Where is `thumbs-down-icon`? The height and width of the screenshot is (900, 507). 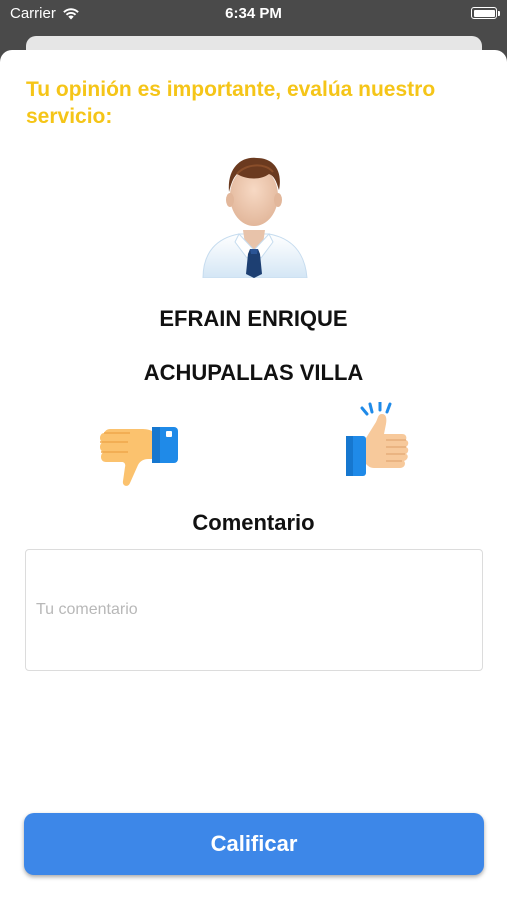
thumbs-down-icon is located at coordinates (139, 456).